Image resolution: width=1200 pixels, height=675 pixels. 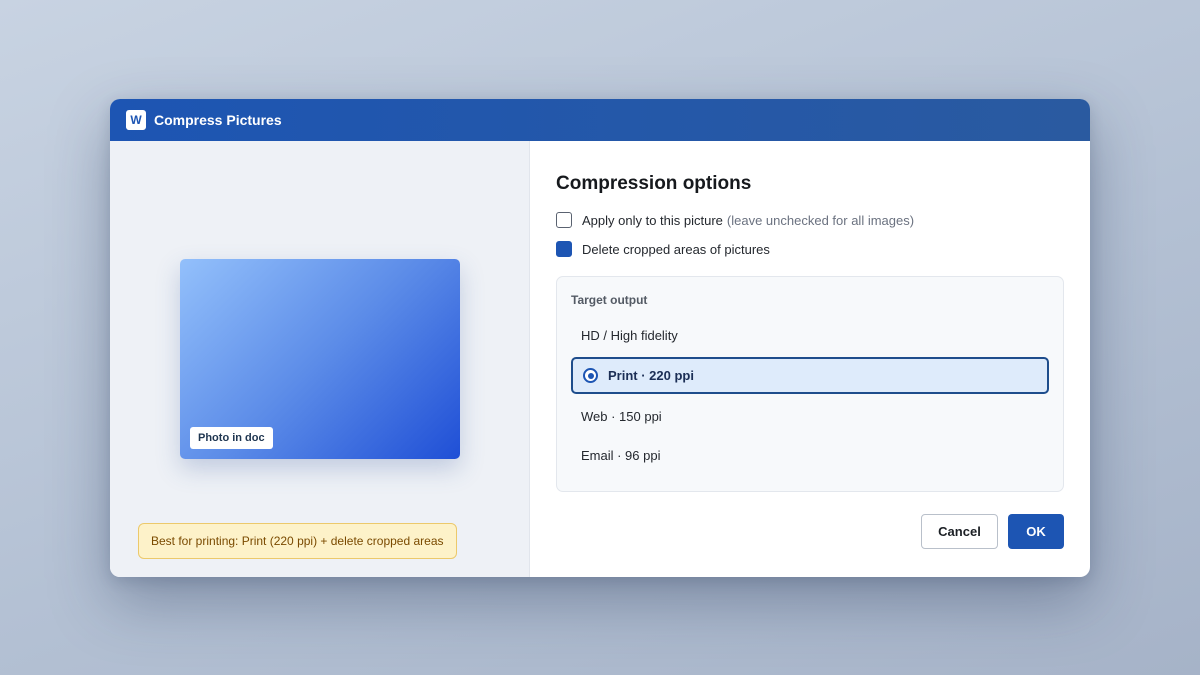 I want to click on delete-cropped-label: Delete cropped areas of pictures, so click(x=676, y=249).